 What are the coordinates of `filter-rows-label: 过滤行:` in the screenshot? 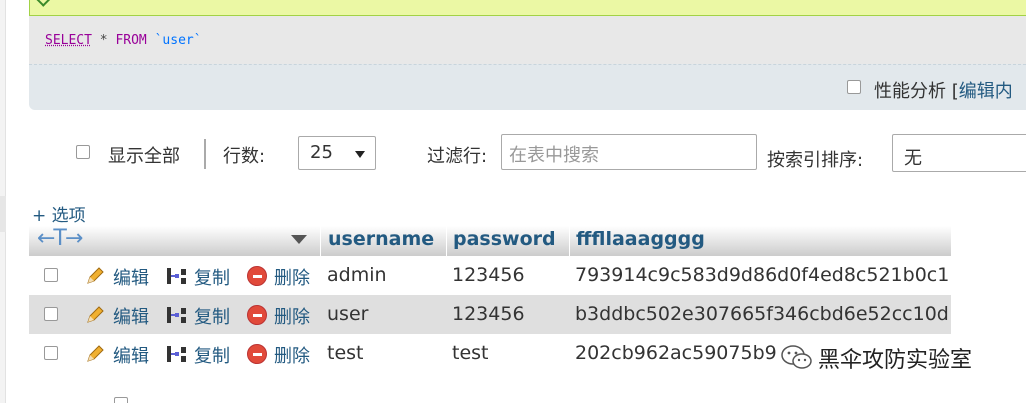 It's located at (457, 156).